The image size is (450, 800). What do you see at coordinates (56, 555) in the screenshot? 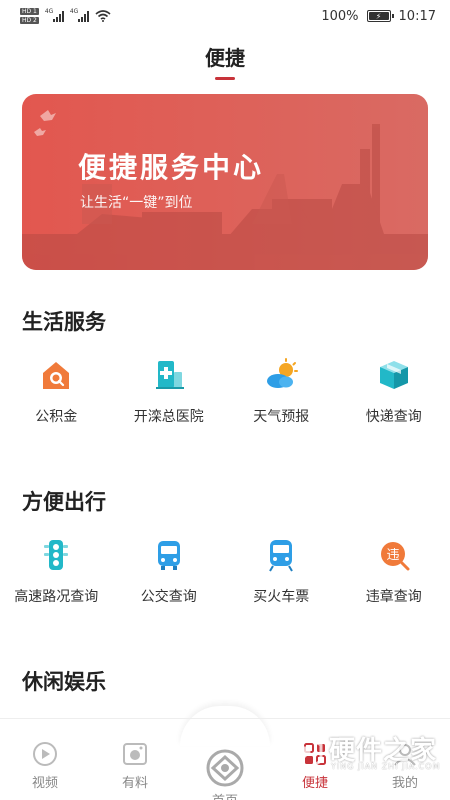
I see `traffic-light-icon` at bounding box center [56, 555].